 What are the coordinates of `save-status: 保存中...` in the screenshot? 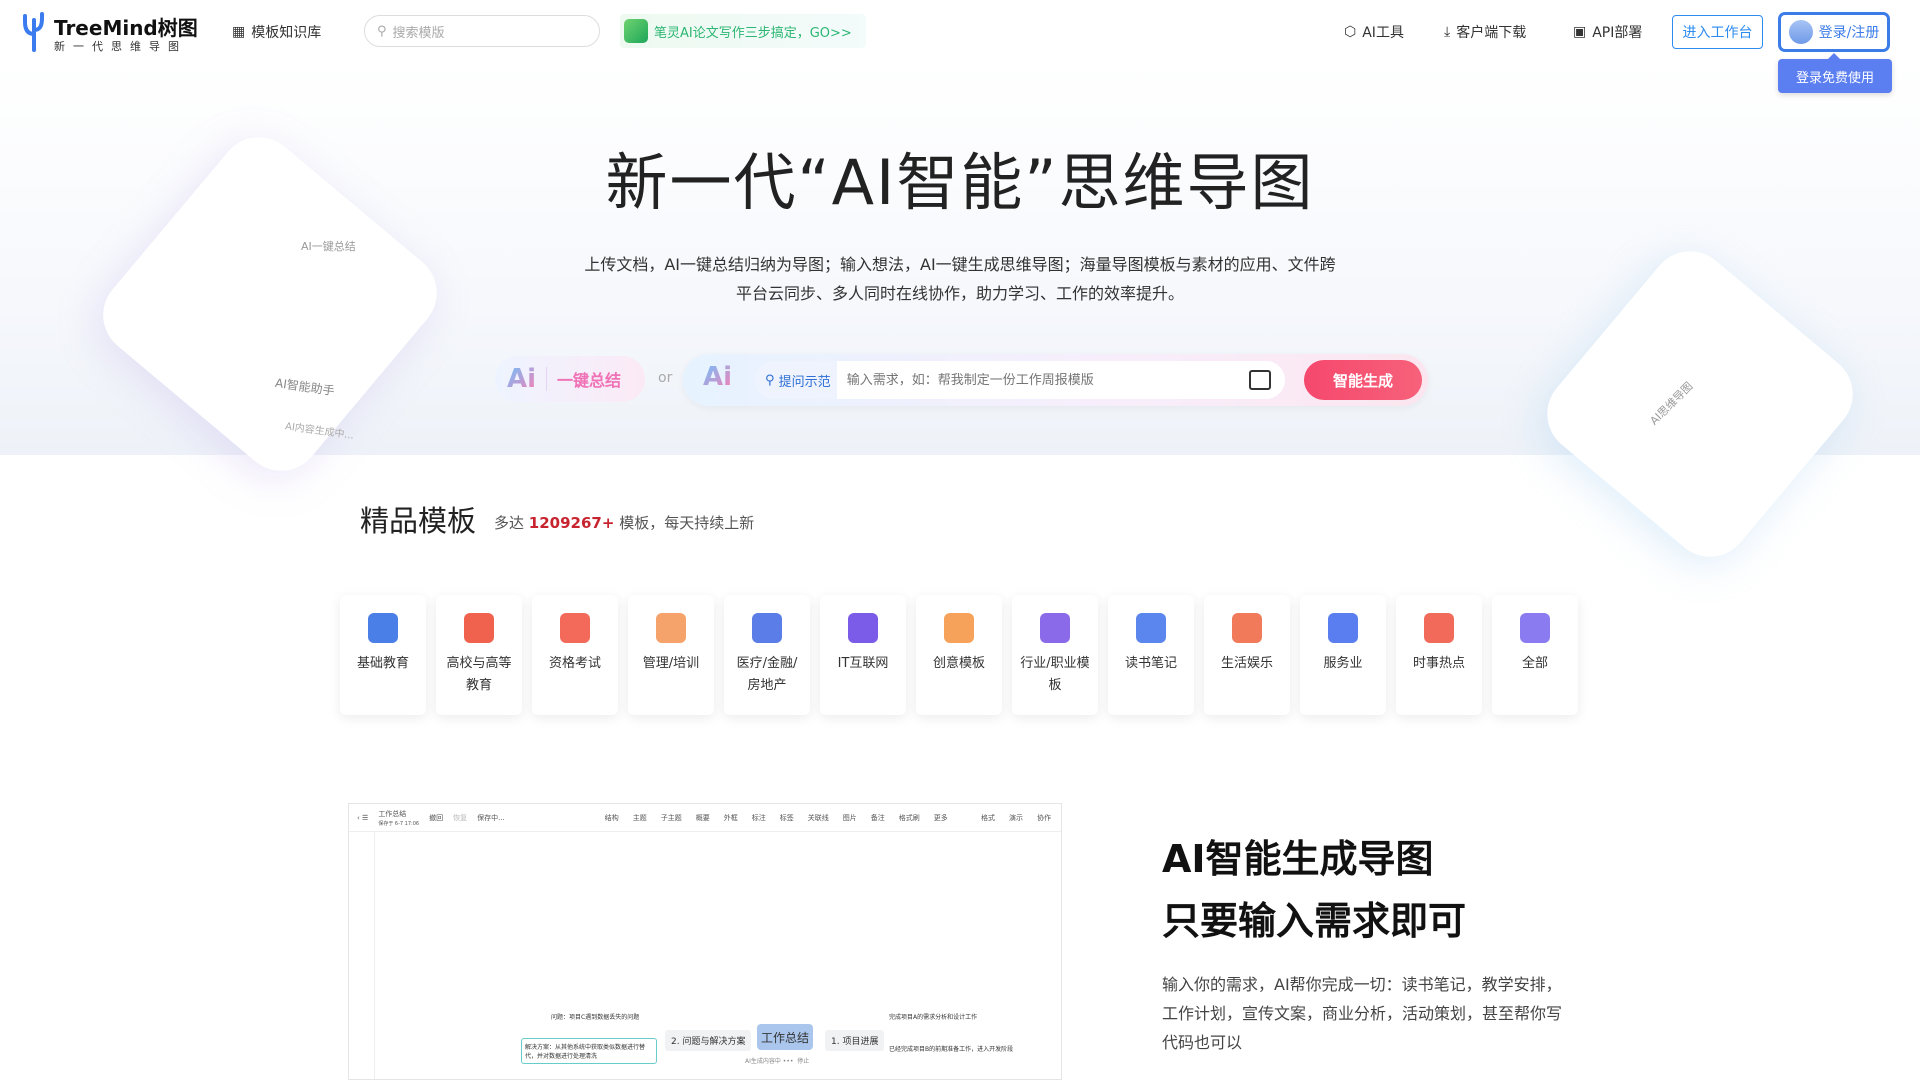 It's located at (491, 817).